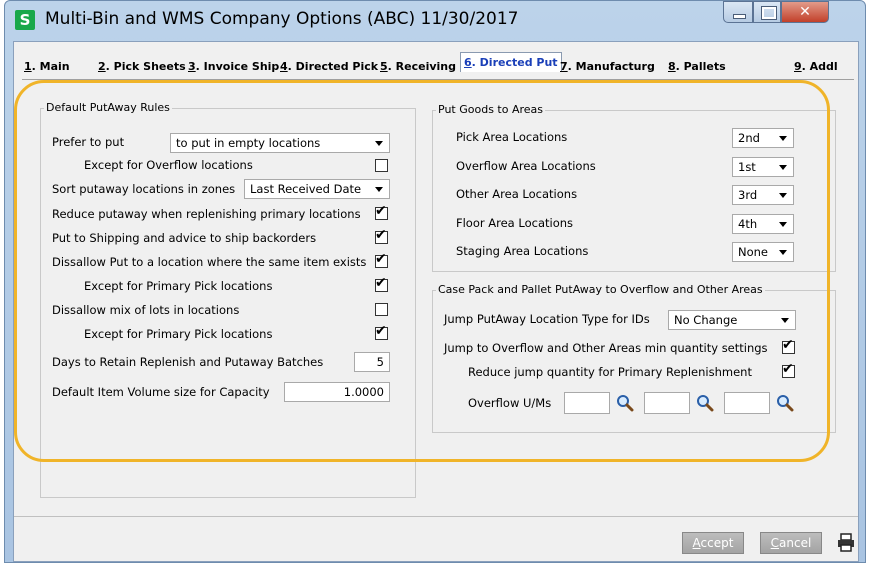 The width and height of the screenshot is (874, 567). Describe the element at coordinates (490, 109) in the screenshot. I see `put-goods-areas-title: Put Goods to Areas` at that location.